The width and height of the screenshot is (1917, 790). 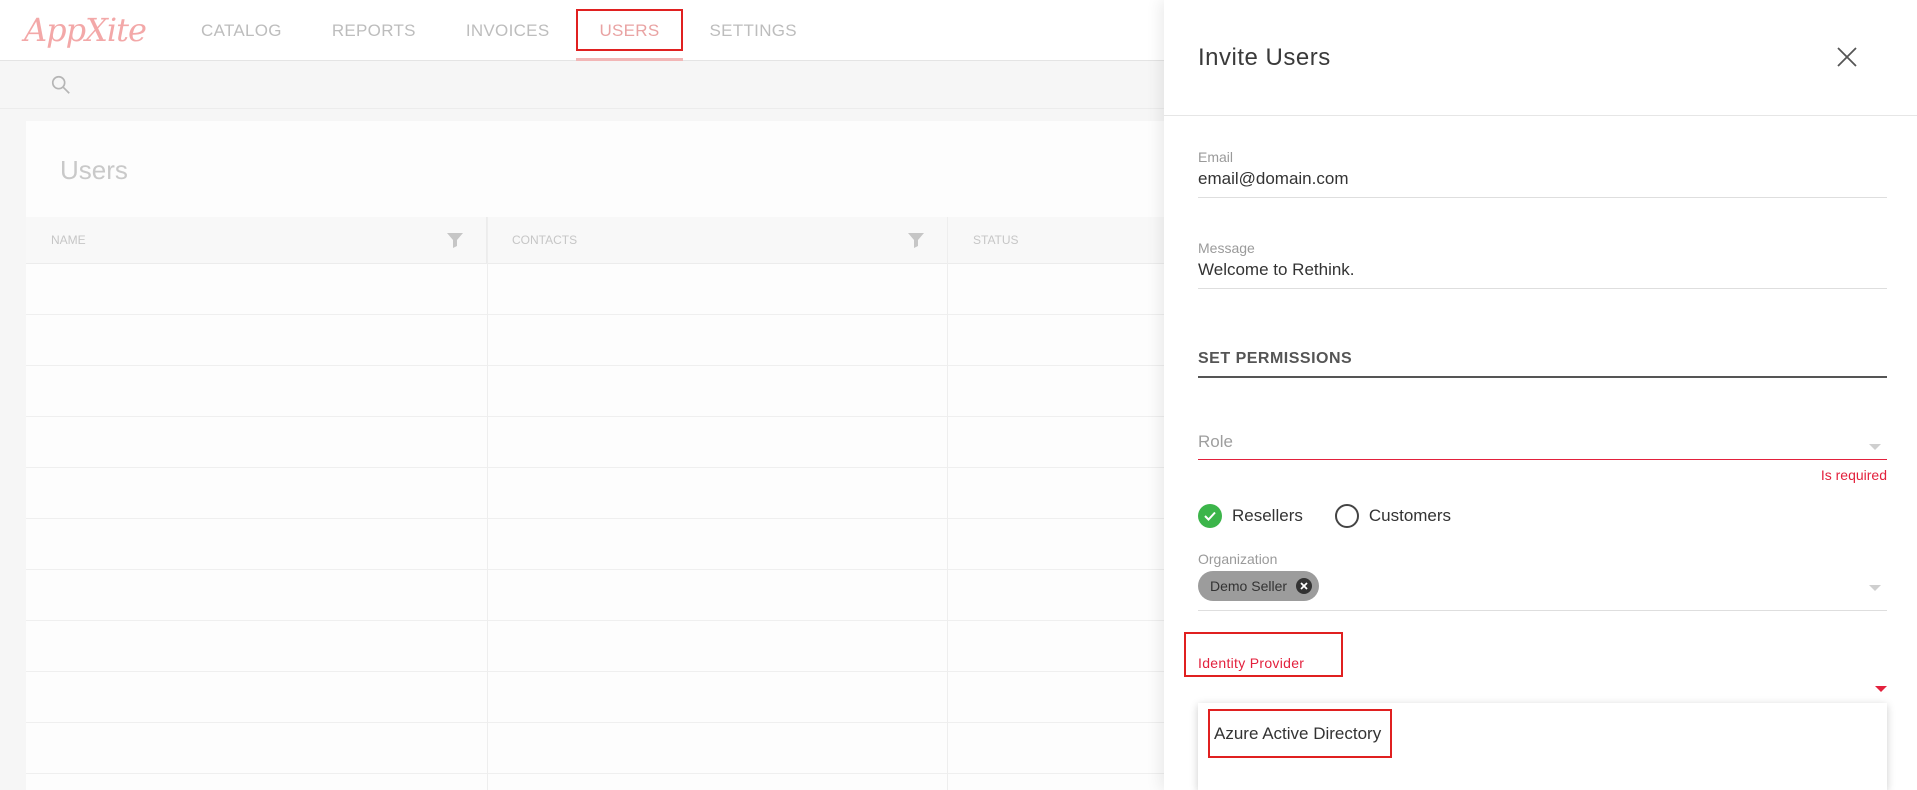 I want to click on nav-users: USERS, so click(x=629, y=30).